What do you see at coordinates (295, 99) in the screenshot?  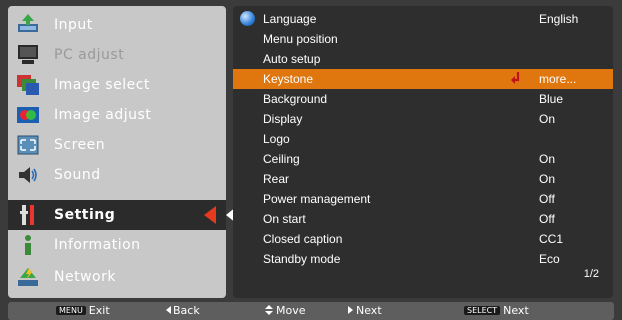 I see `row-label: Background` at bounding box center [295, 99].